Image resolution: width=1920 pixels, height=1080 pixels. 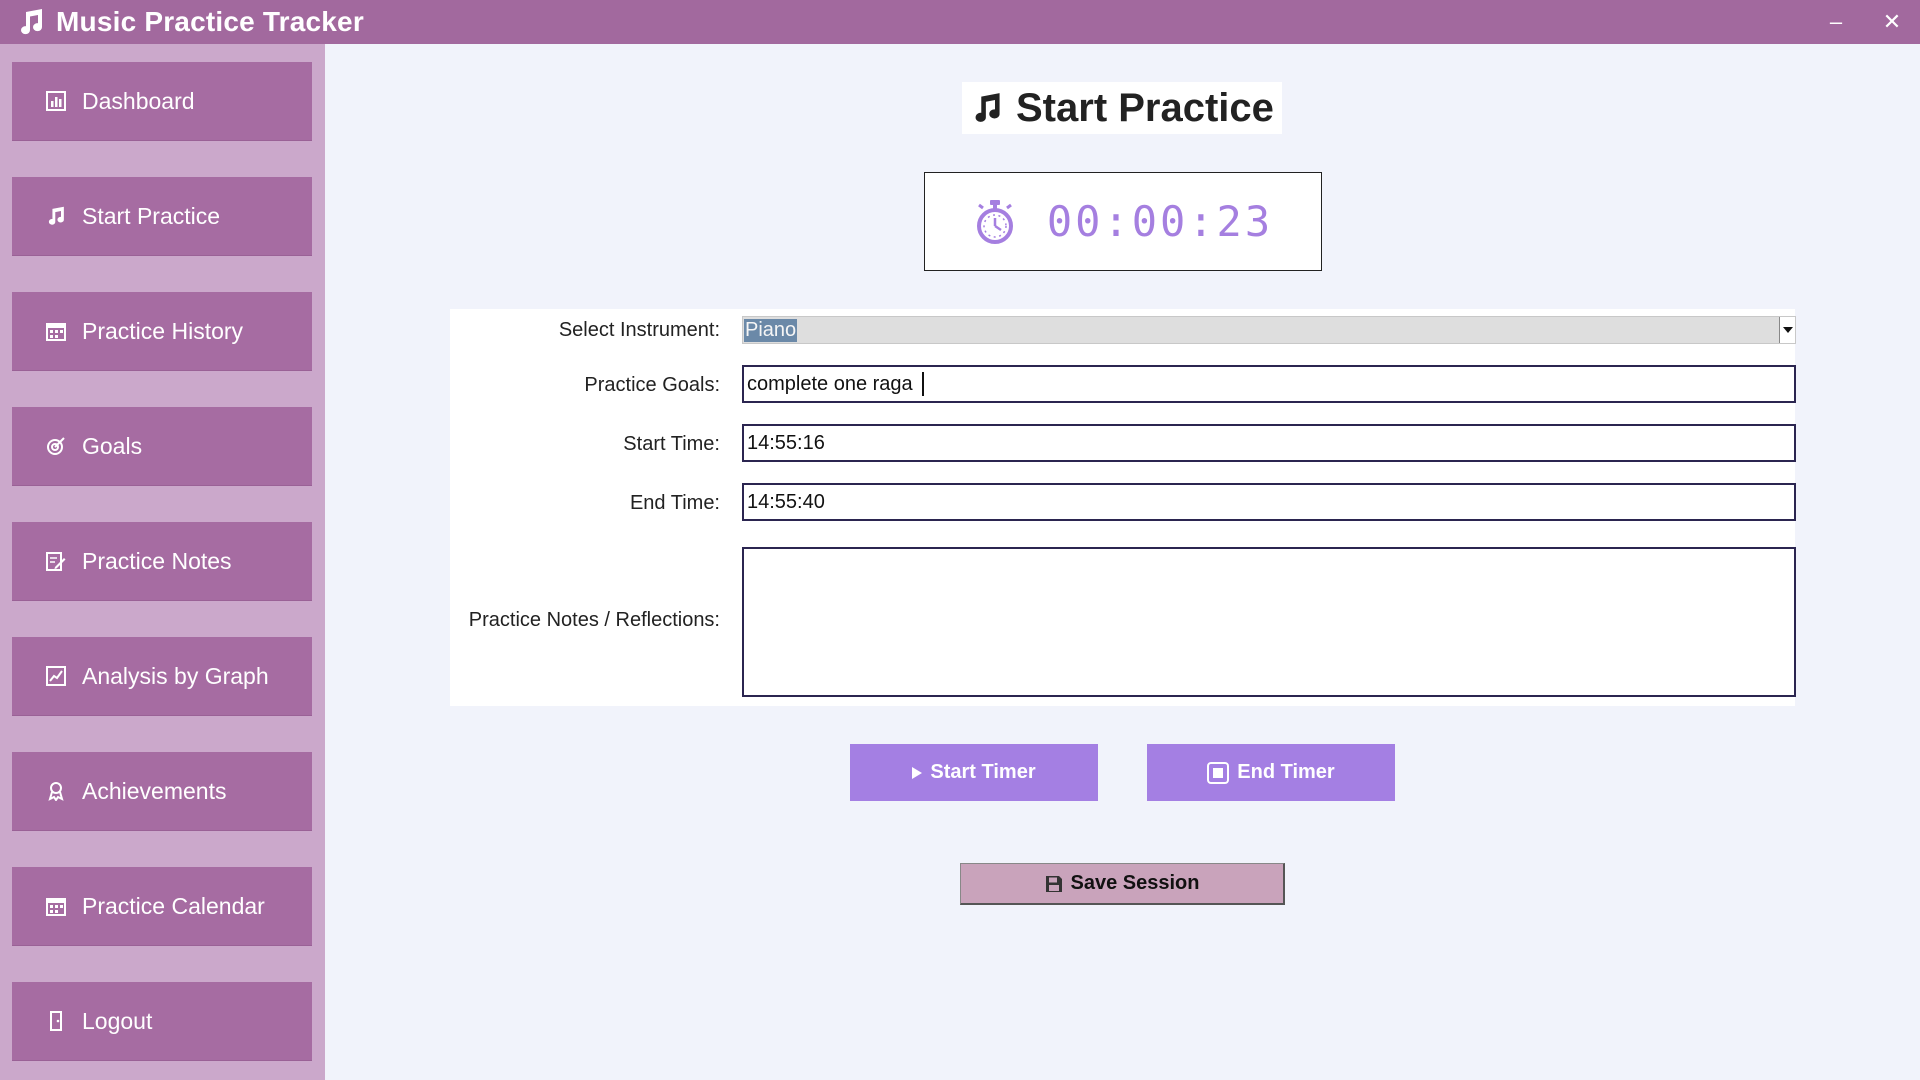 I want to click on start-timer-button: Start Timer, so click(x=974, y=772).